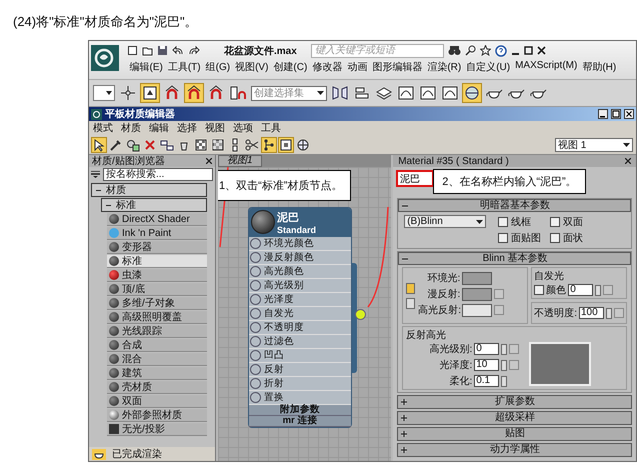 This screenshot has height=466, width=637. Describe the element at coordinates (299, 421) in the screenshot. I see `node-rollout: mr 连接` at that location.